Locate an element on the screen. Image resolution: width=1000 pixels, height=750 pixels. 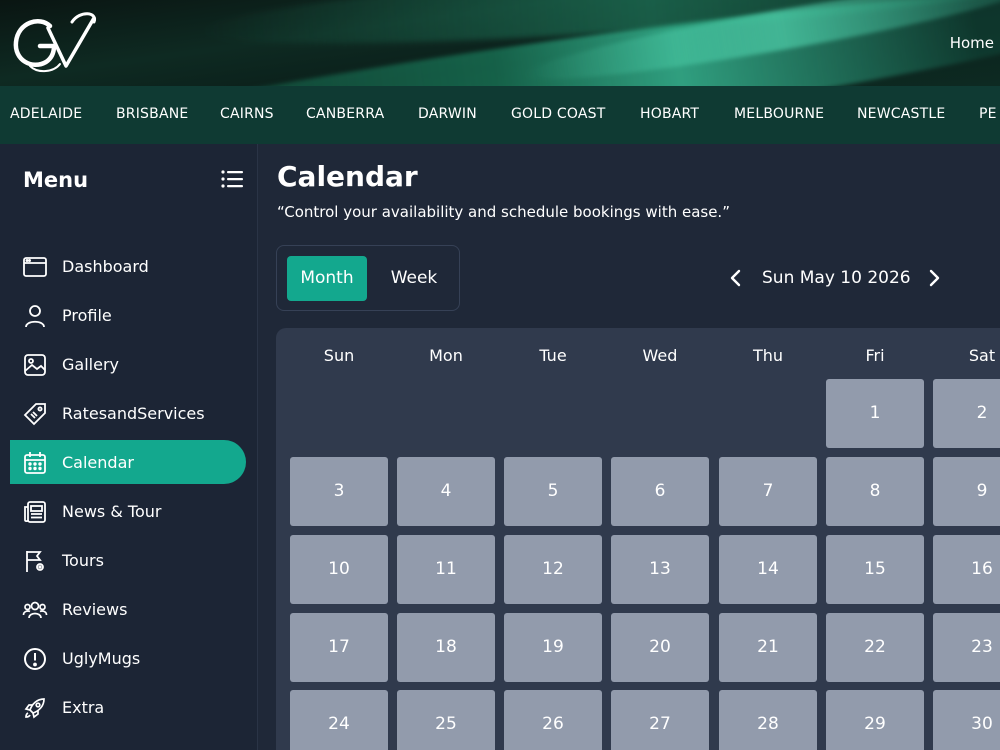
sidebar-item-label: Calendar is located at coordinates (98, 462).